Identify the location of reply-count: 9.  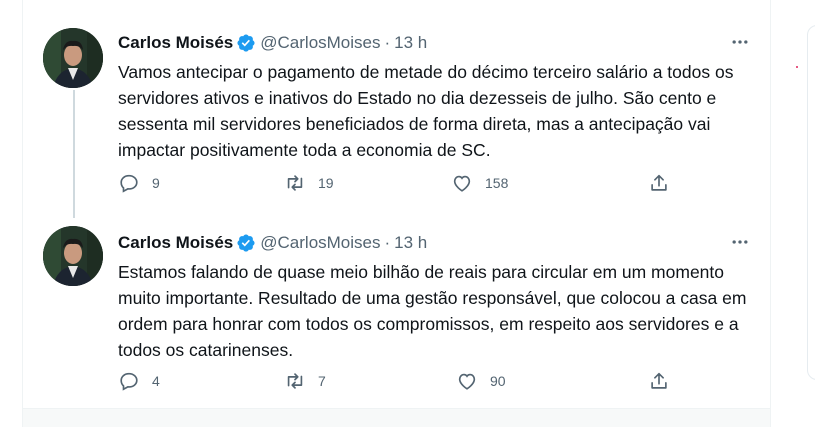
(156, 183).